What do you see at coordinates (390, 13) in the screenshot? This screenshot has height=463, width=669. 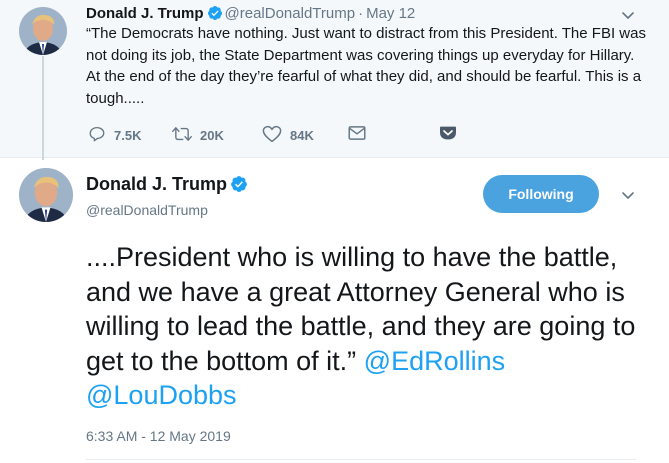 I see `tweet-date: May 12` at bounding box center [390, 13].